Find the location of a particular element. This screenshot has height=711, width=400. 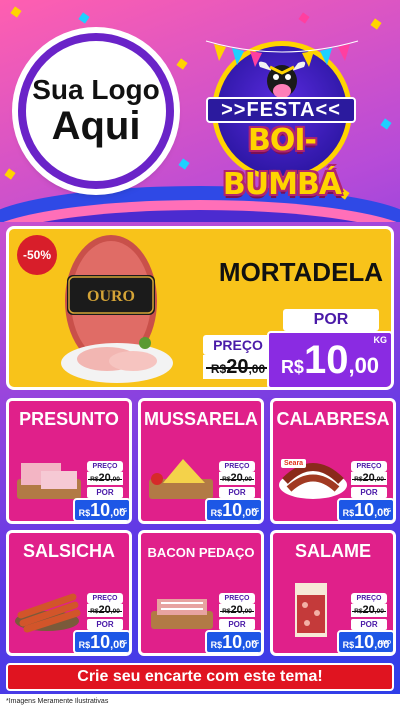

logo-line-1: Sua Logo is located at coordinates (96, 89).